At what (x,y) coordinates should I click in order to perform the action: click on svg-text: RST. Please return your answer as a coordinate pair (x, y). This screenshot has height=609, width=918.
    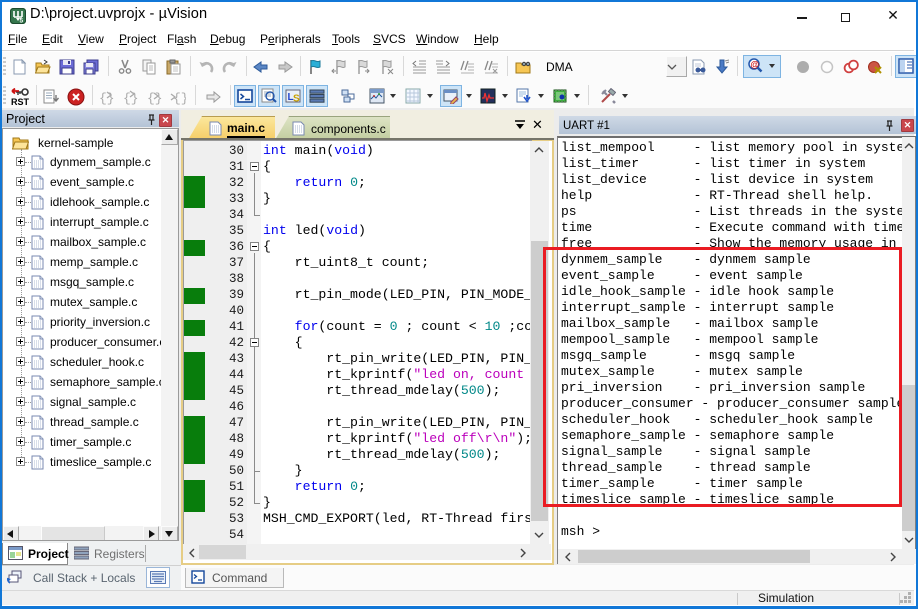
    Looking at the image, I should click on (20, 101).